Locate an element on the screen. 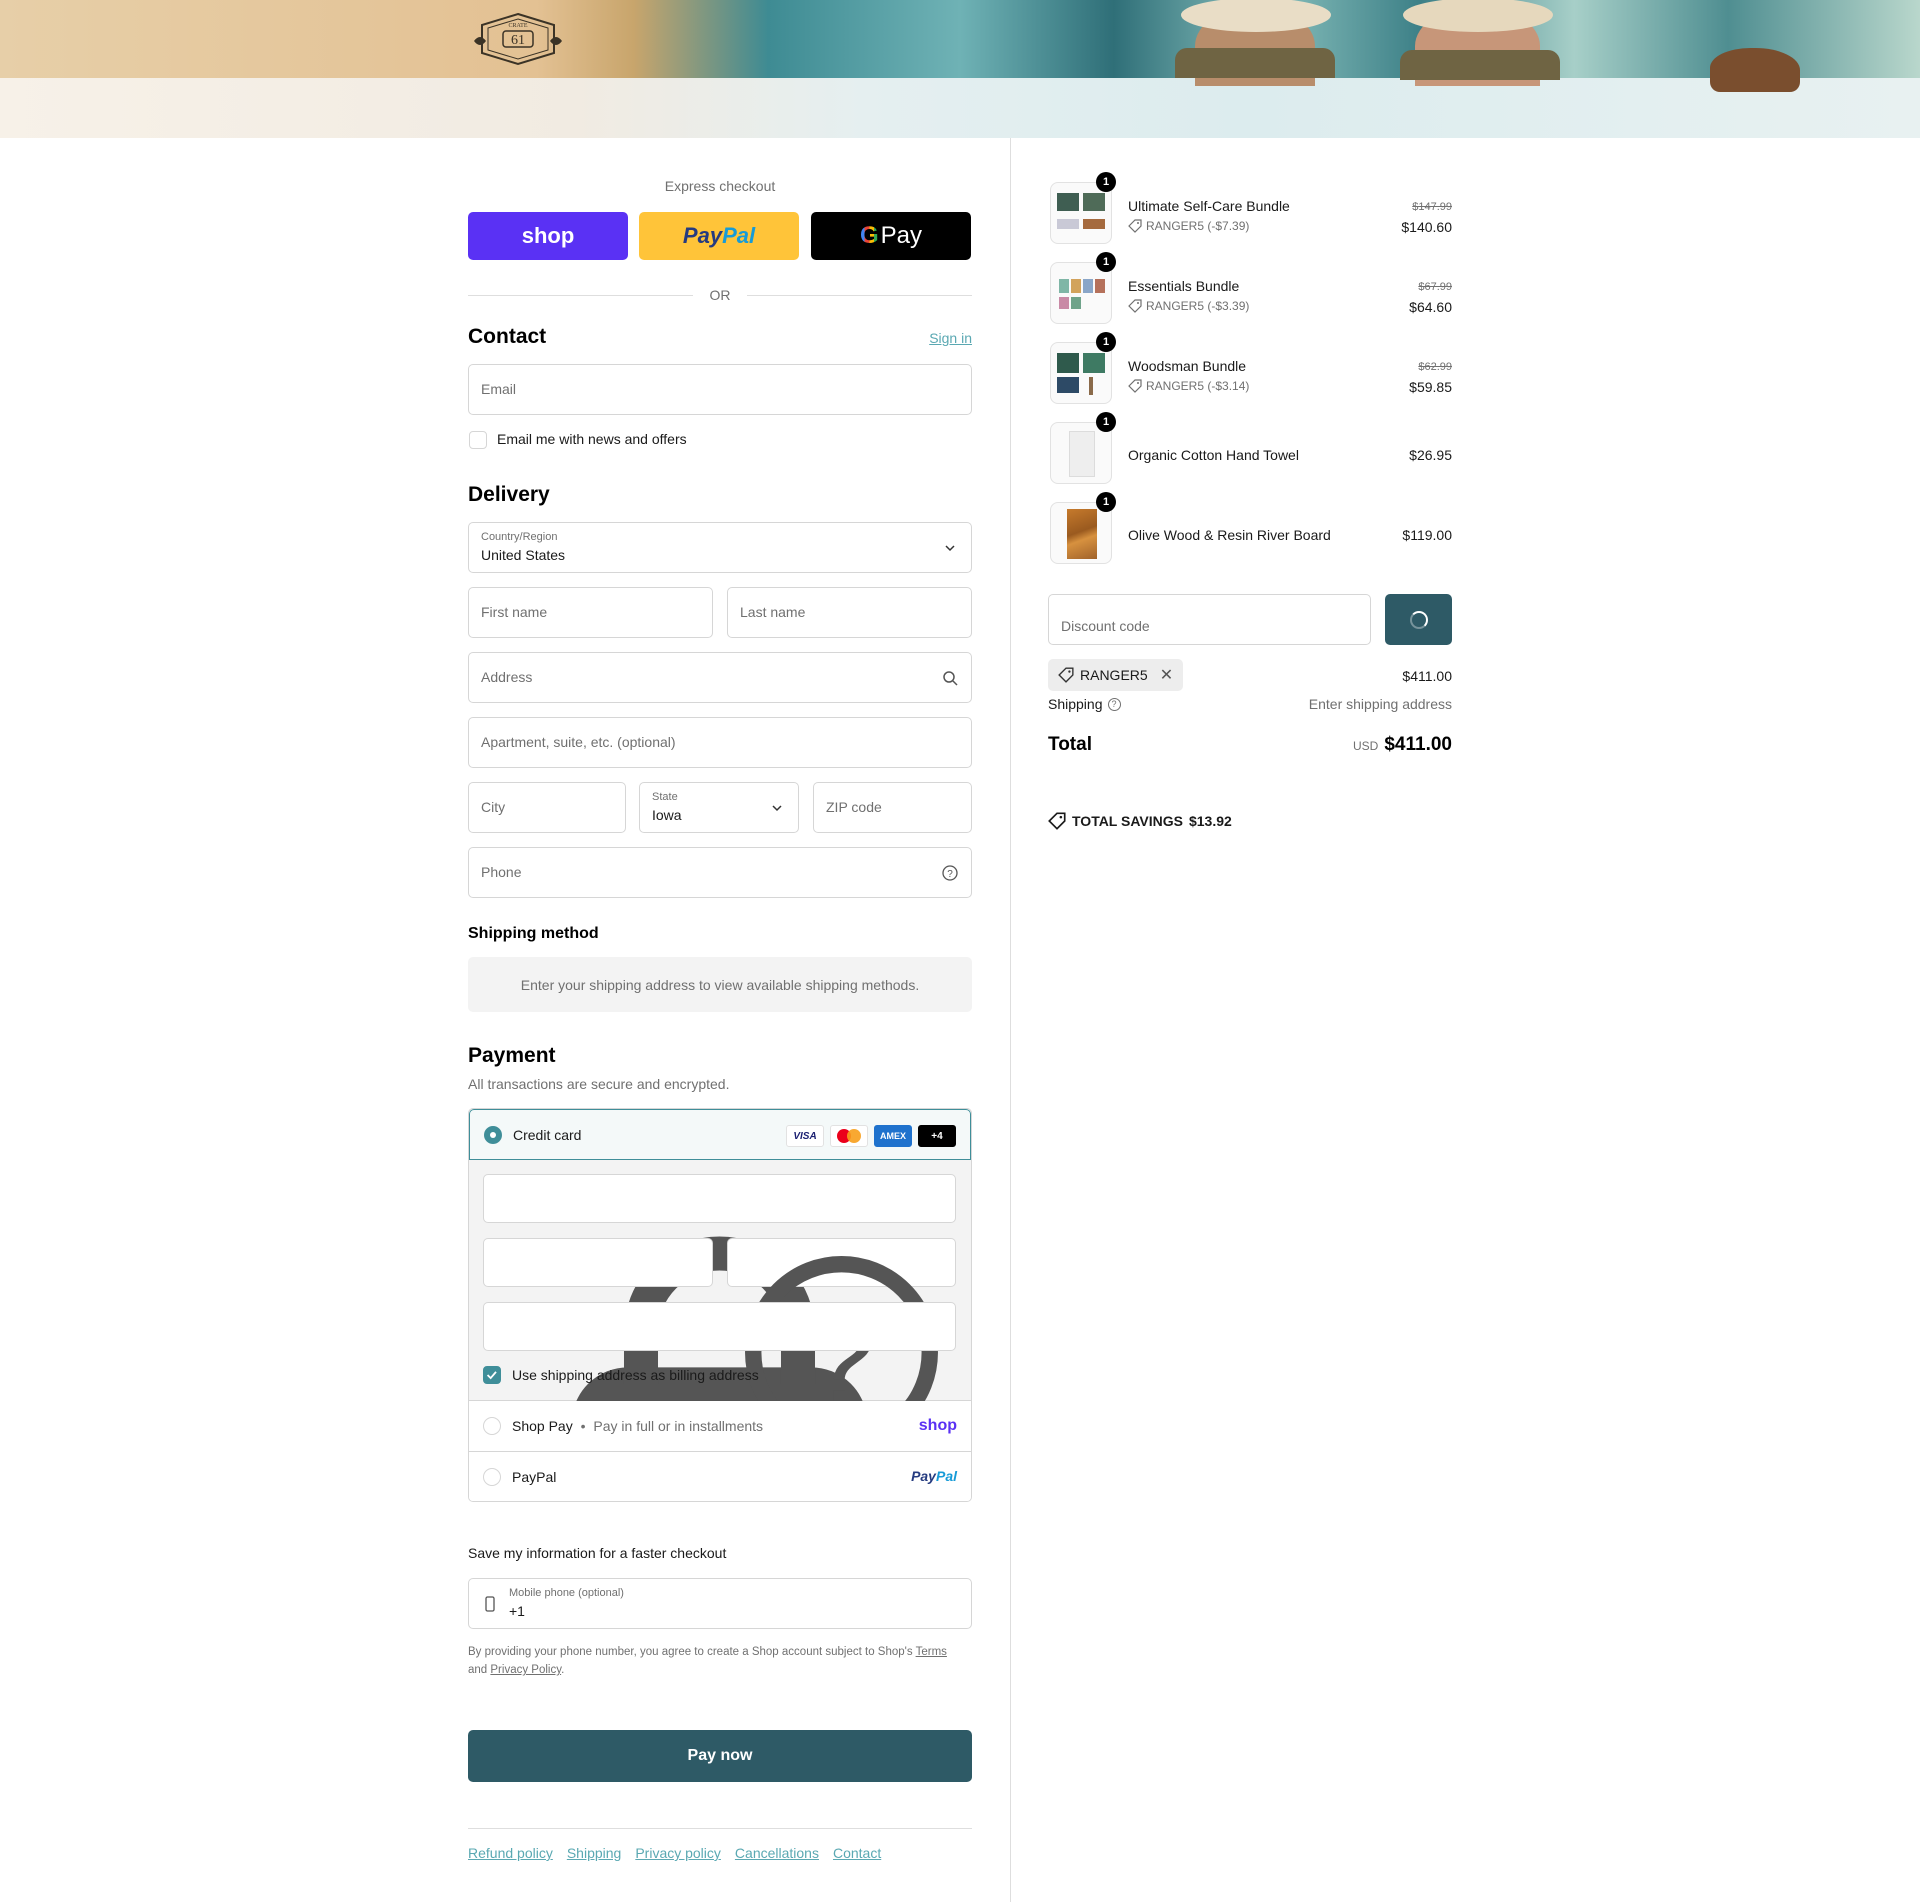 The height and width of the screenshot is (1902, 1920). svg-text: 61 is located at coordinates (518, 40).